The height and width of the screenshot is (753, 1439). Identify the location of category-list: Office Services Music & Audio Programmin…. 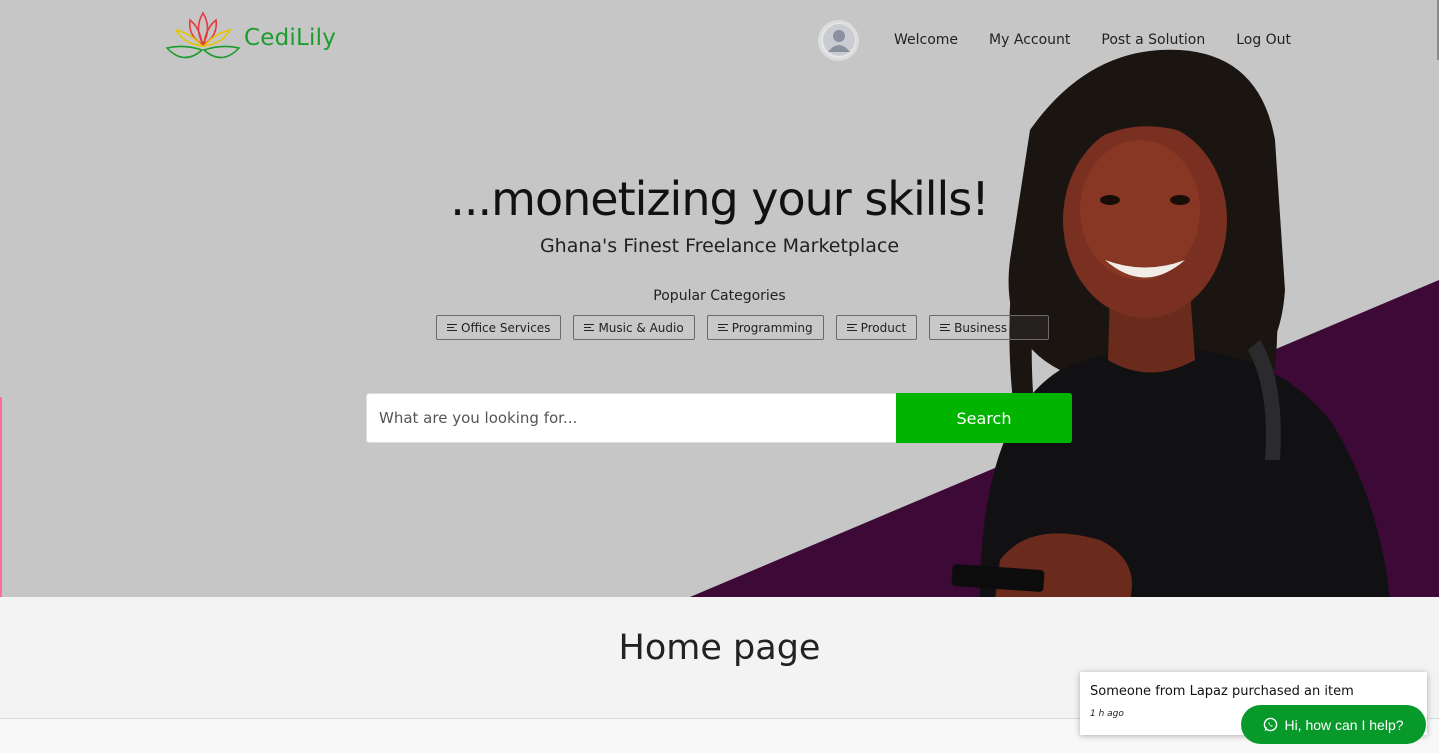
(743, 327).